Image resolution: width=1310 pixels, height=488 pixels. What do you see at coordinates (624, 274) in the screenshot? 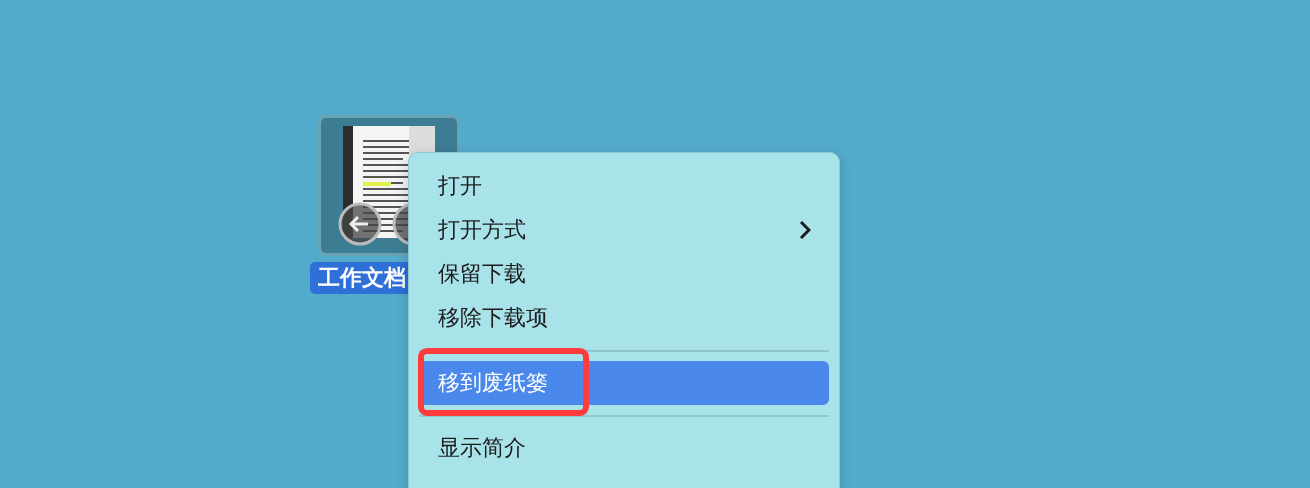
I see `menu-item: 保留下载` at bounding box center [624, 274].